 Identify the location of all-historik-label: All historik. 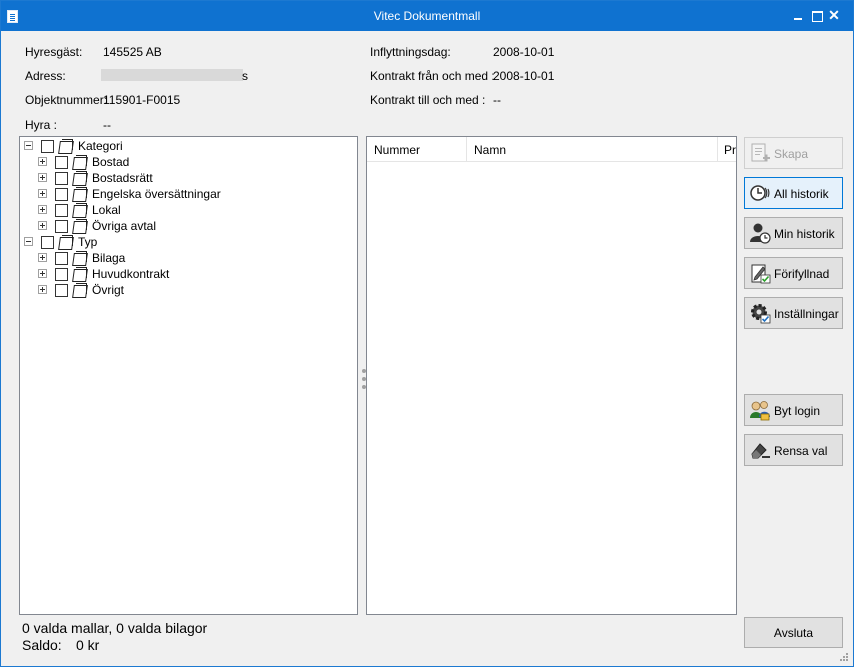
(801, 194).